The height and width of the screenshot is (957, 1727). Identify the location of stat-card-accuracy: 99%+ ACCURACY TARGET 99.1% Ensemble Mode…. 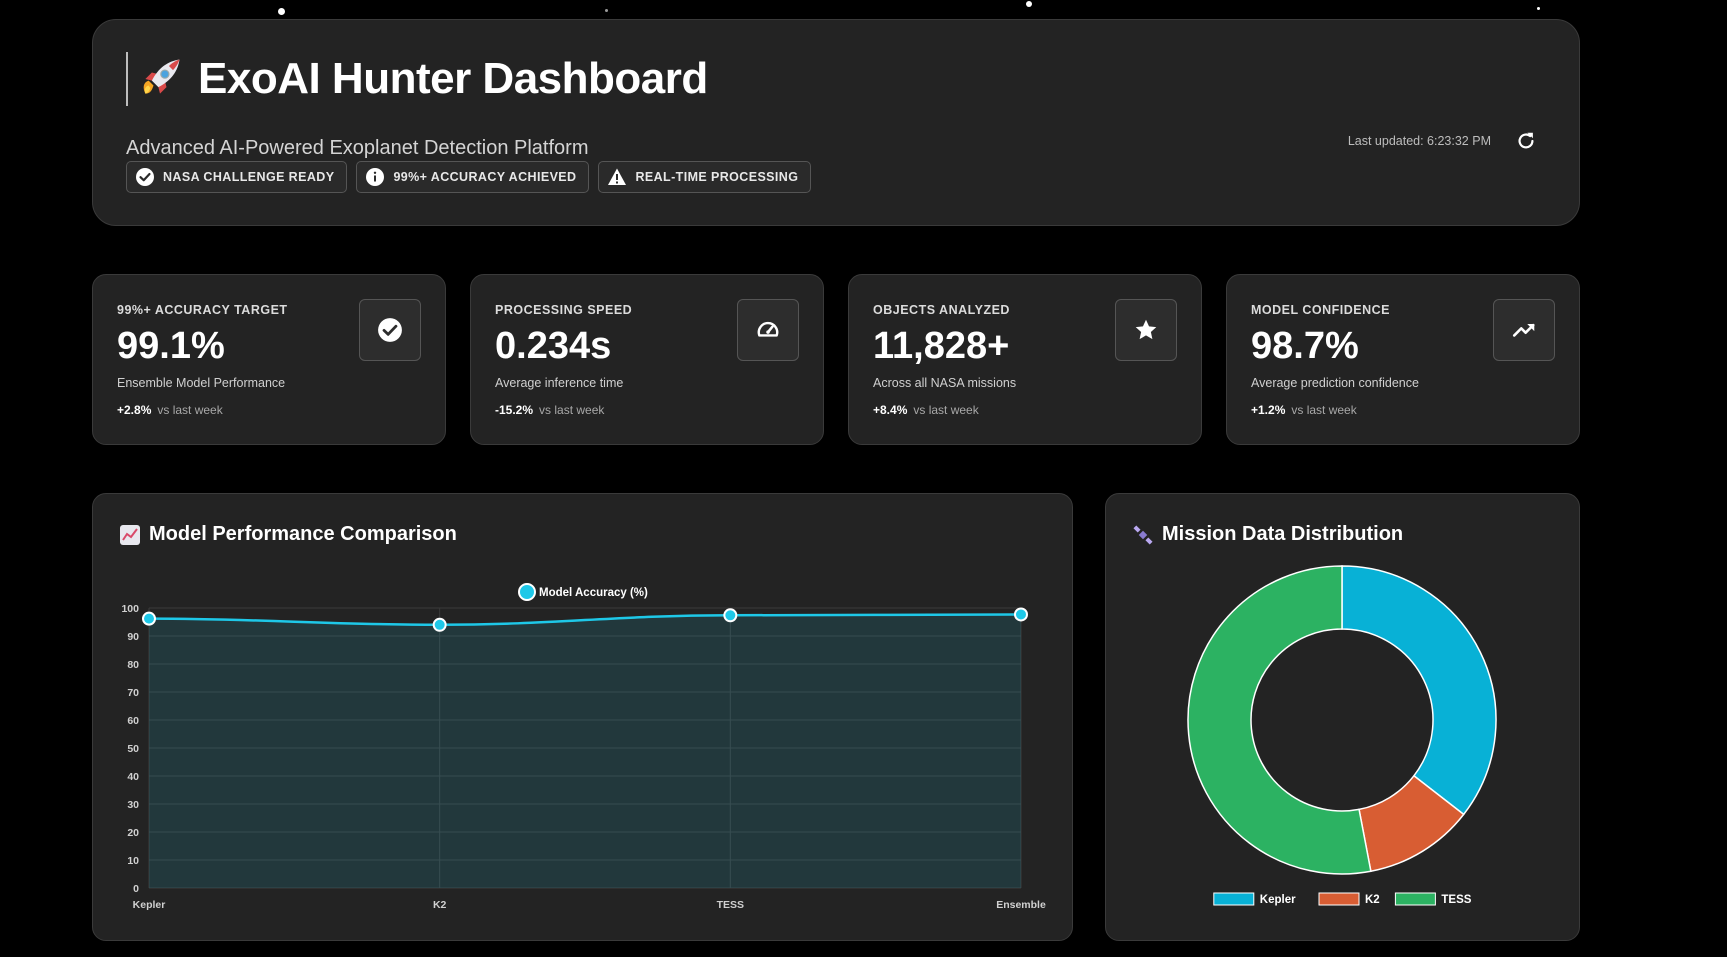
(269, 359).